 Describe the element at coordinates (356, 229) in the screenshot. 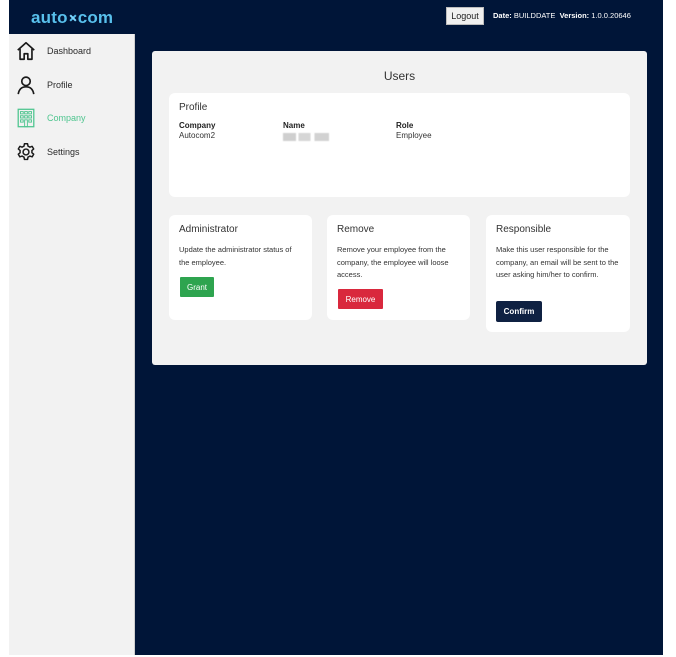

I see `remove-title: Remove` at that location.